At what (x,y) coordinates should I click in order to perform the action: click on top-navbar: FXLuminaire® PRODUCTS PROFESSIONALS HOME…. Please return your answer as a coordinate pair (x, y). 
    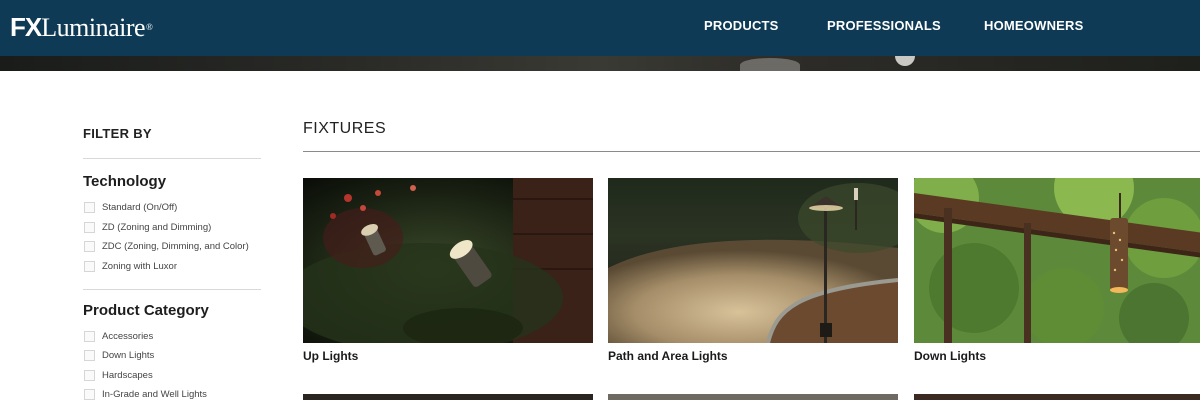
    Looking at the image, I should click on (600, 28).